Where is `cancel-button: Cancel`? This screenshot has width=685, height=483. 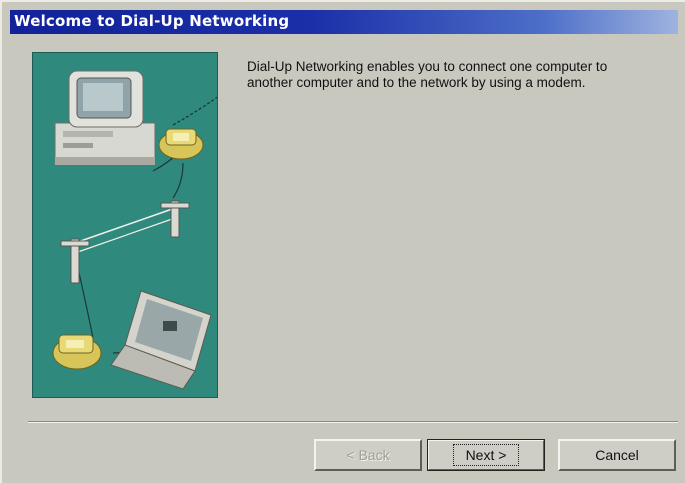
cancel-button: Cancel is located at coordinates (617, 455).